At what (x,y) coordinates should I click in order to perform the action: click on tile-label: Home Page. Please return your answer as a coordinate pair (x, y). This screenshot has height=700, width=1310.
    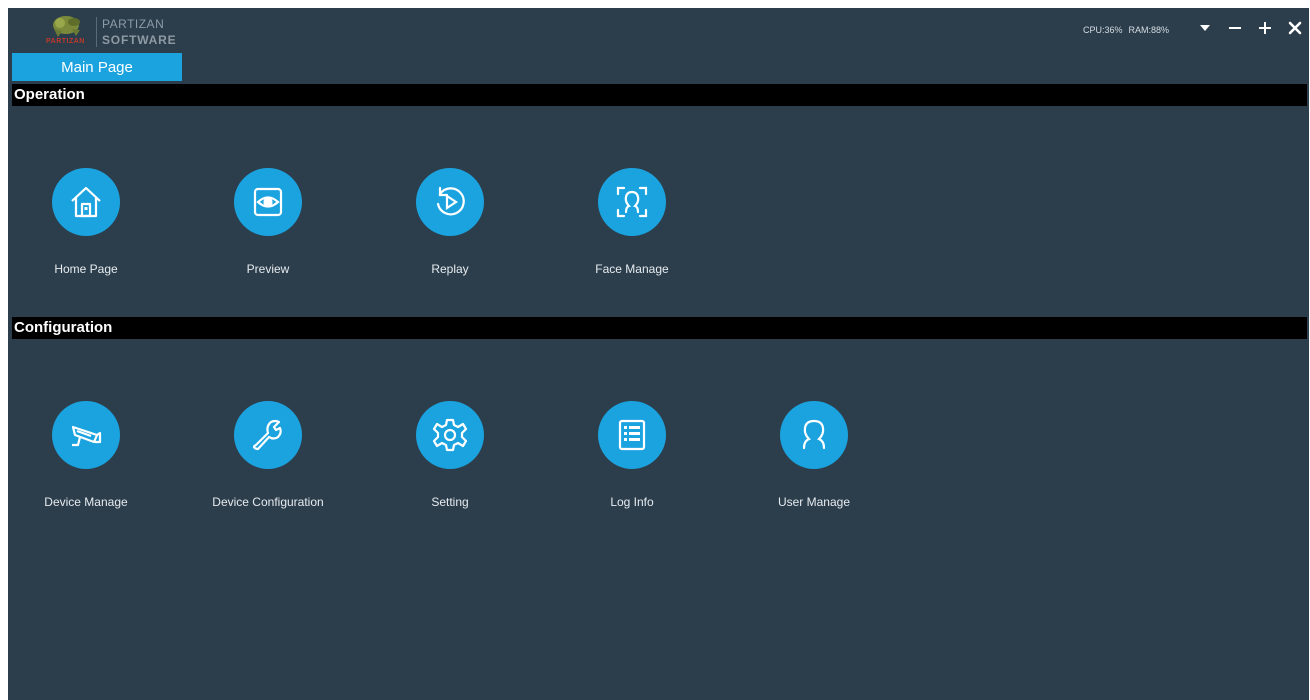
    Looking at the image, I should click on (86, 269).